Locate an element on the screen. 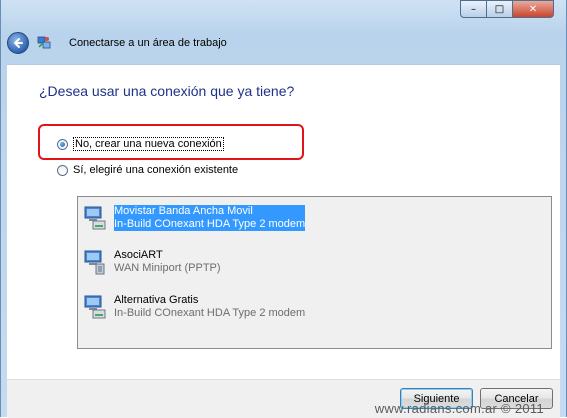 This screenshot has width=567, height=418. maximize-icon: □ is located at coordinates (499, 9).